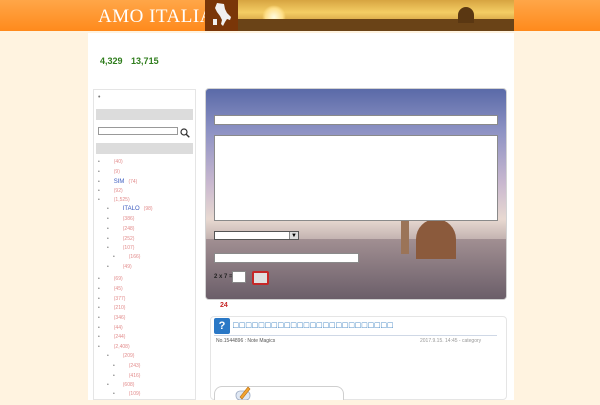 This screenshot has height=405, width=600. I want to click on sidebar-category-item: • (2,408), so click(114, 347).